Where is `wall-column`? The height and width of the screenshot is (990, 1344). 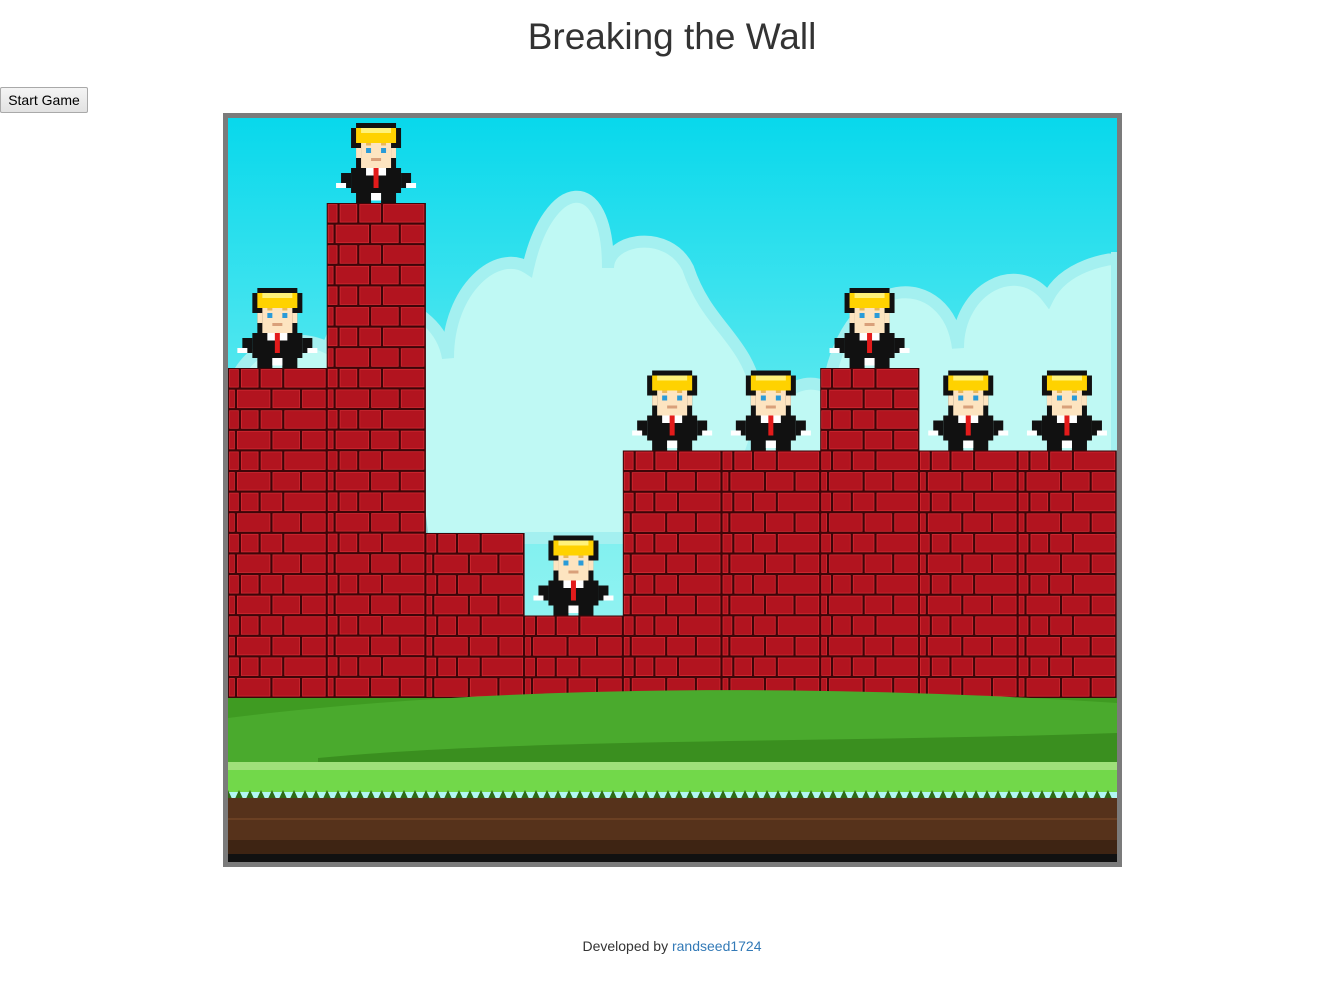 wall-column is located at coordinates (672, 574).